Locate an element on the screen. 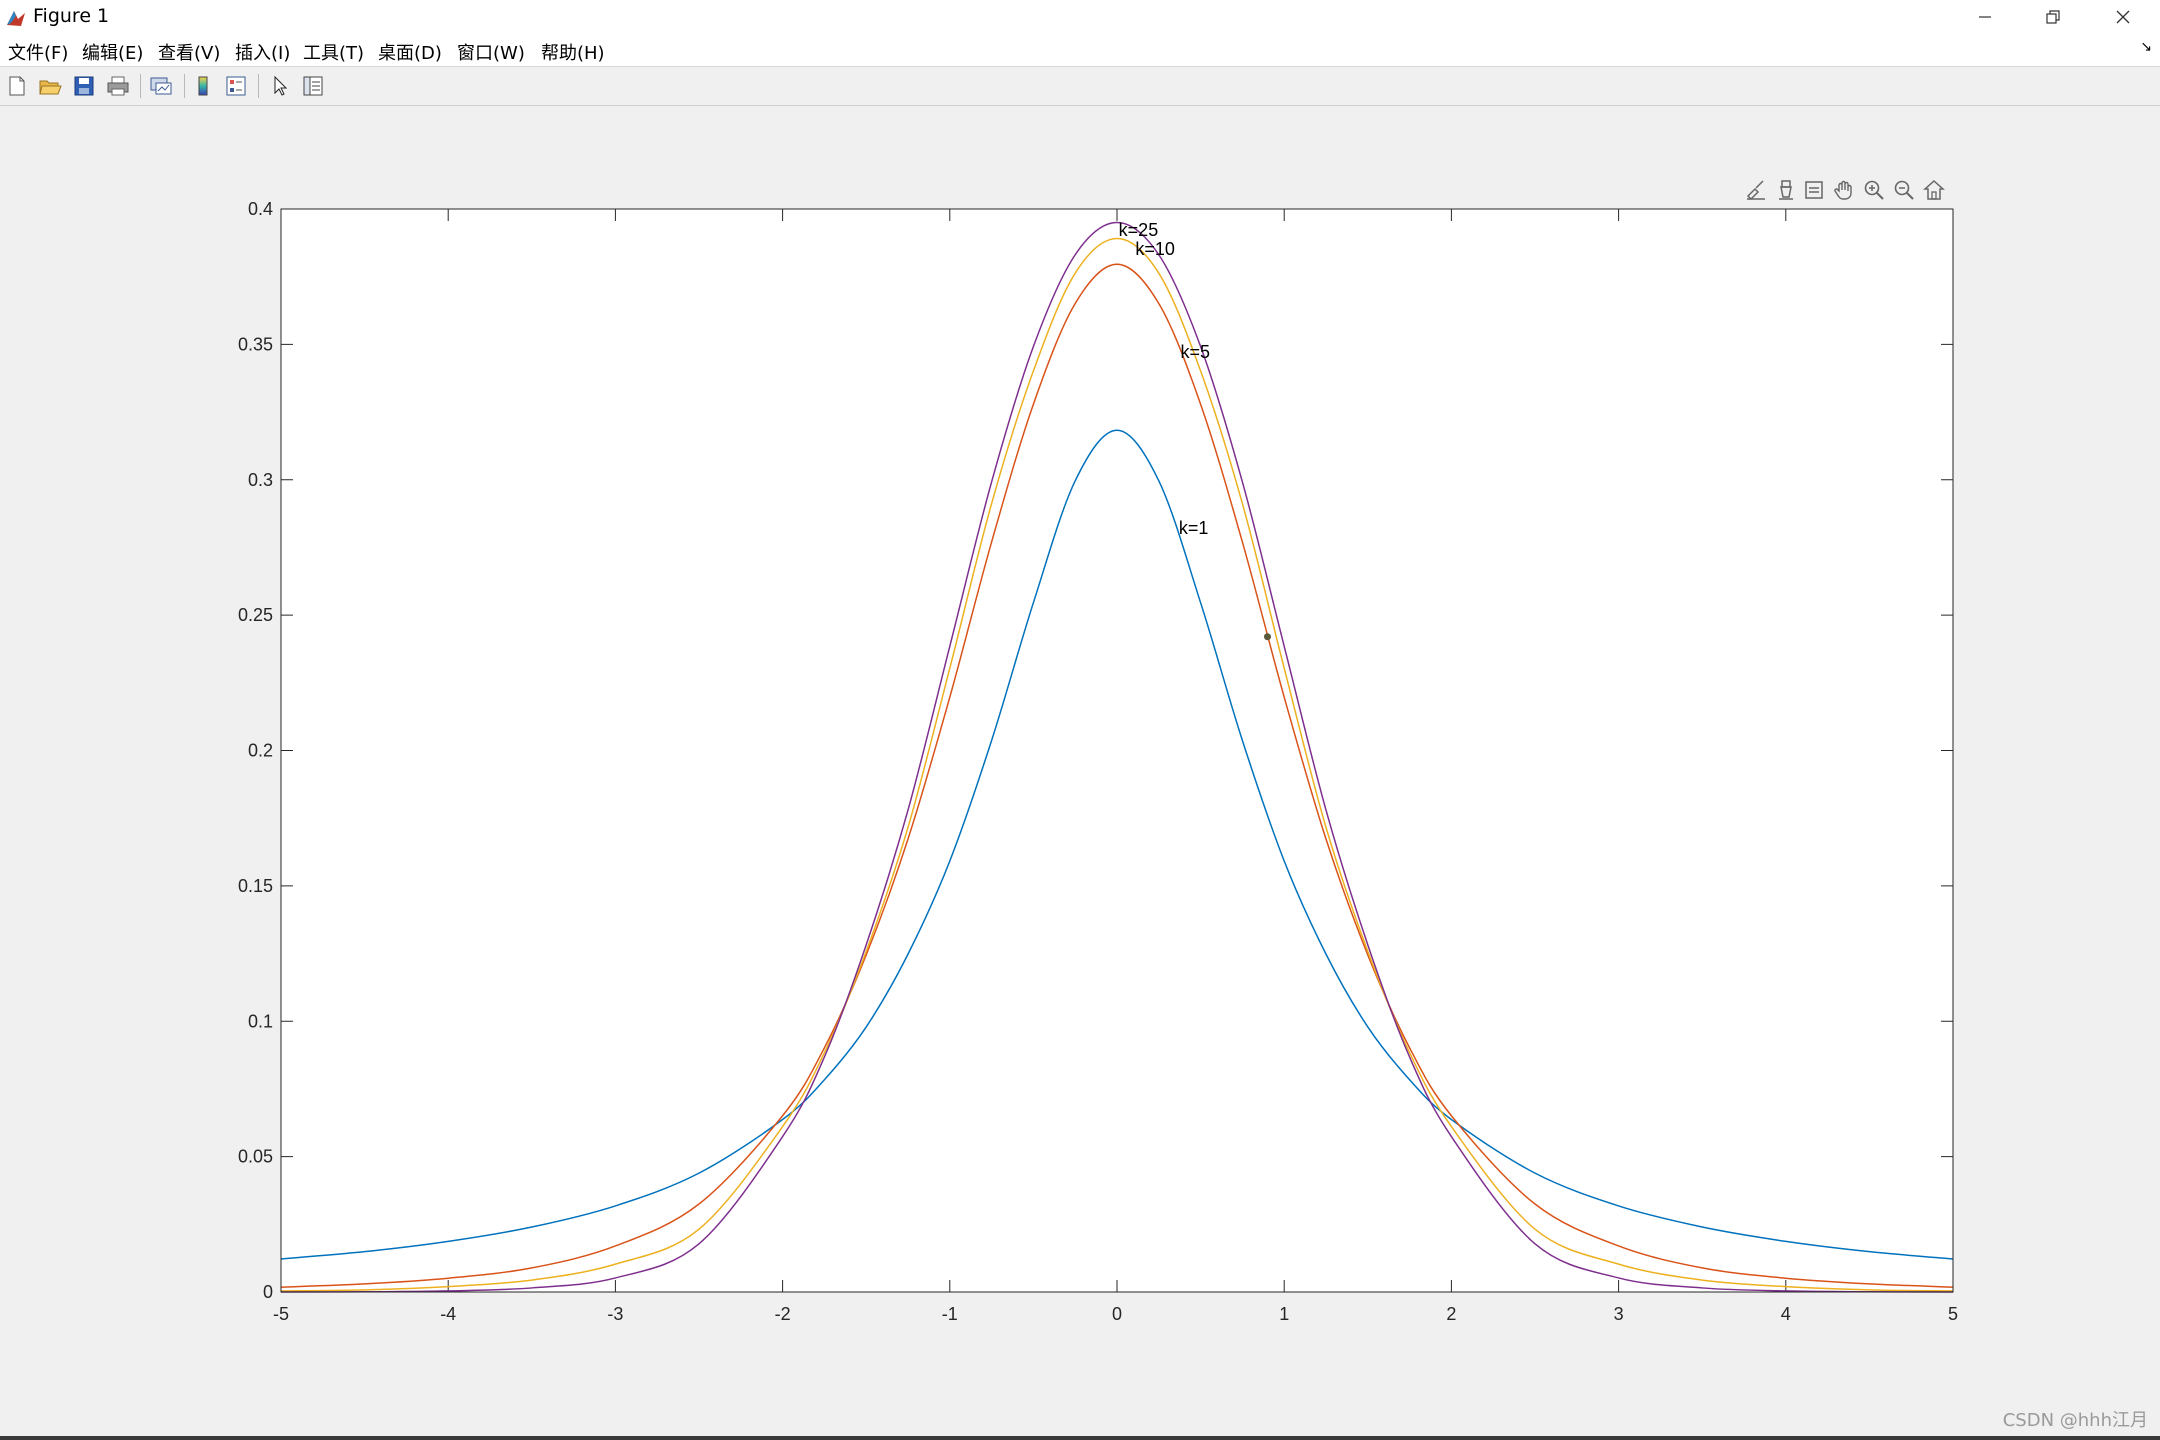 This screenshot has height=1440, width=2160. y-tick-label: 0.05 is located at coordinates (255, 1157).